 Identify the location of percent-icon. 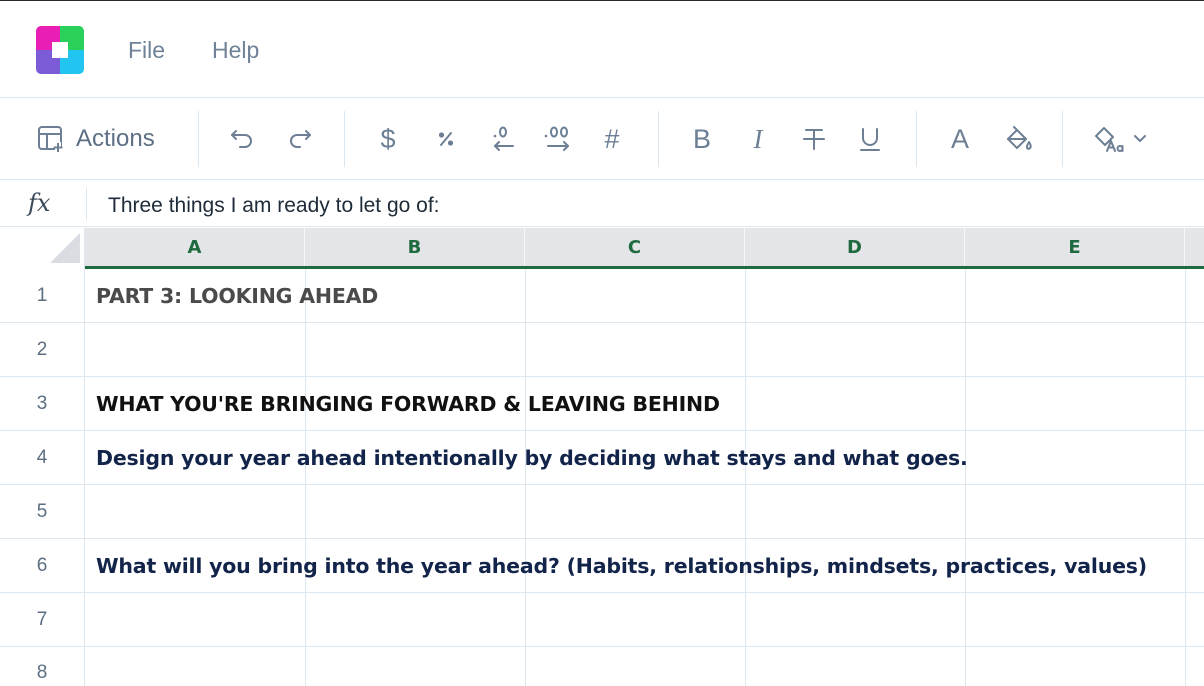
(446, 139).